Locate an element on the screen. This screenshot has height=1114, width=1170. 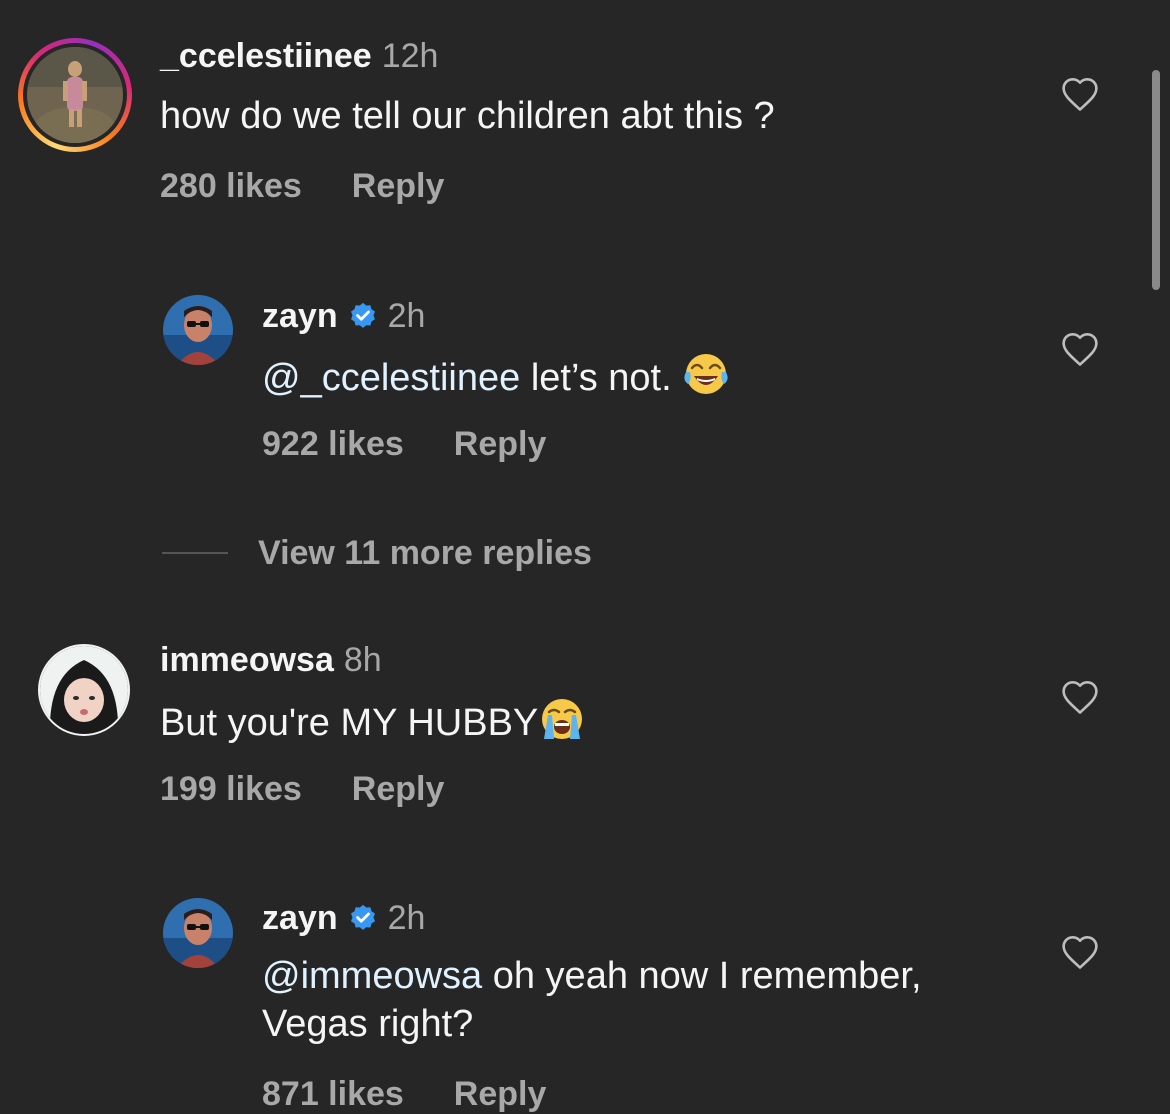
reply-body: oh yeah now I remember, is located at coordinates (702, 976).